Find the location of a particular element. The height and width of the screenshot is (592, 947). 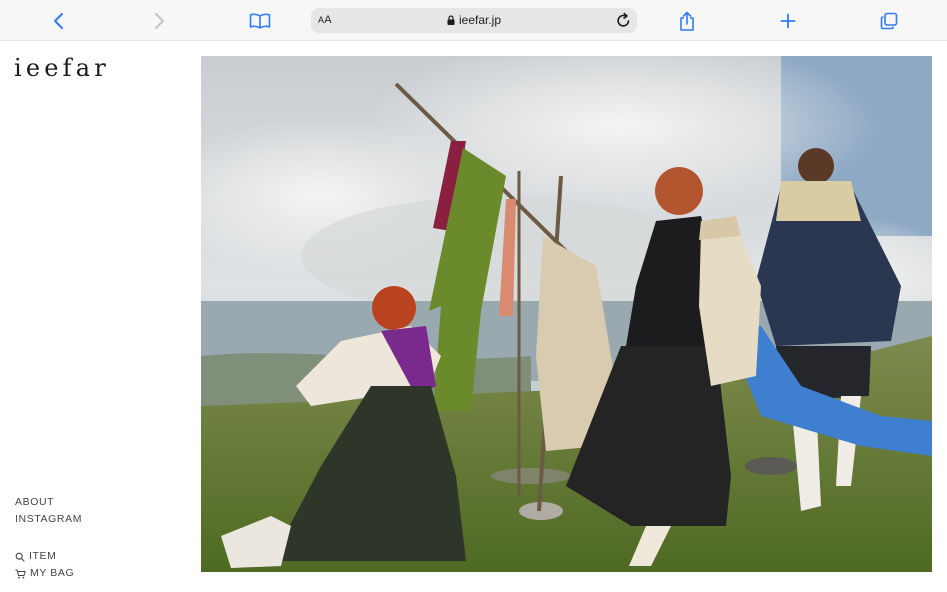

chevron-right-icon is located at coordinates (159, 21).